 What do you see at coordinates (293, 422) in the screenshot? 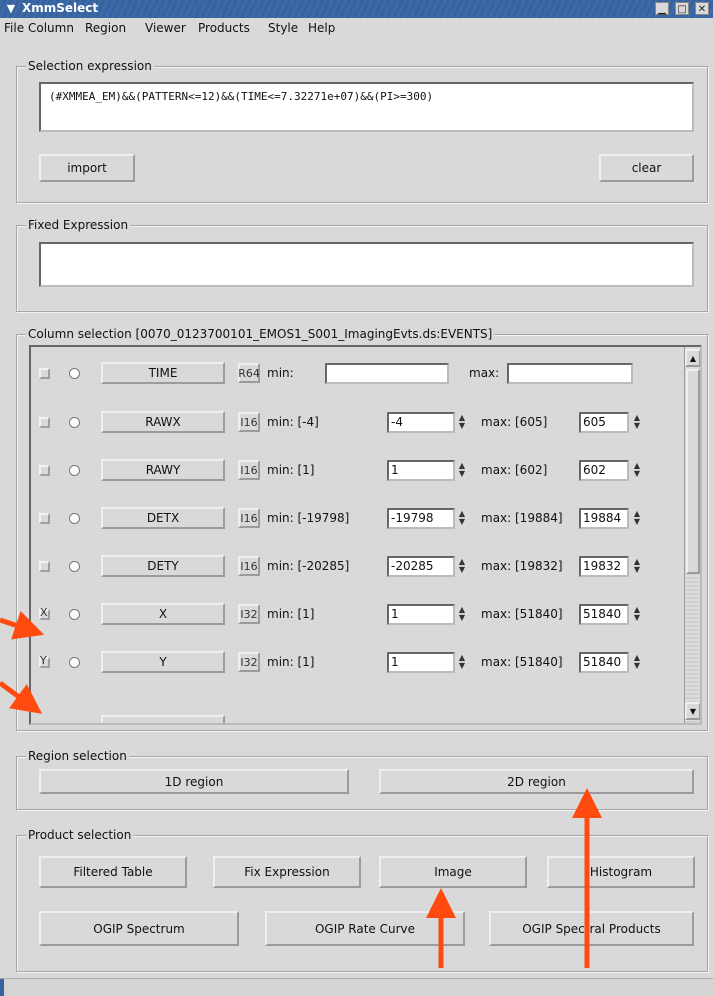
I see `column-min-label: min: [-4]` at bounding box center [293, 422].